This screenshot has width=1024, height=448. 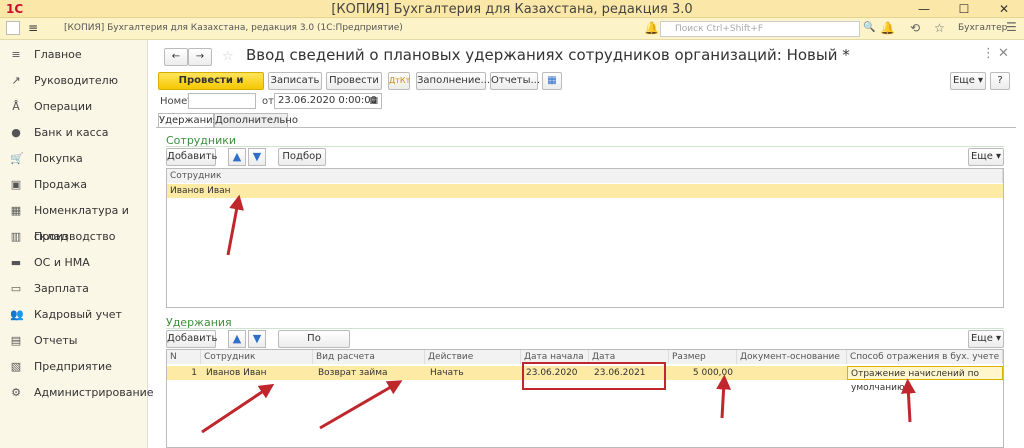 I want to click on sidebar-item-enterprise: ▧ Предприятие, so click(x=74, y=367).